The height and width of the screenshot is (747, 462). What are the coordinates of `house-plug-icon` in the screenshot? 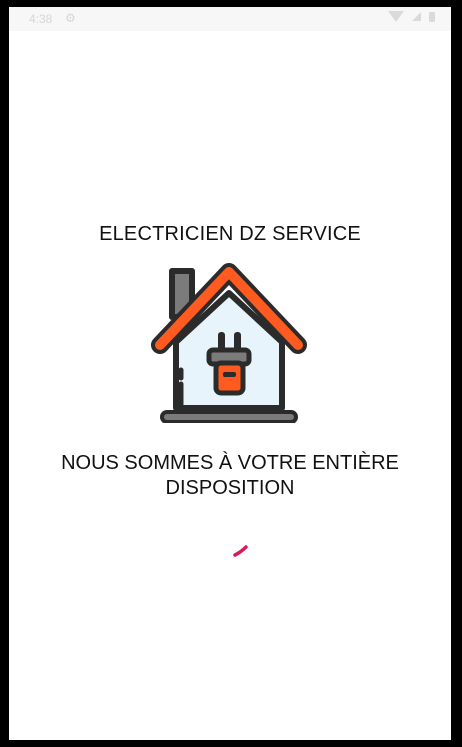 It's located at (229, 343).